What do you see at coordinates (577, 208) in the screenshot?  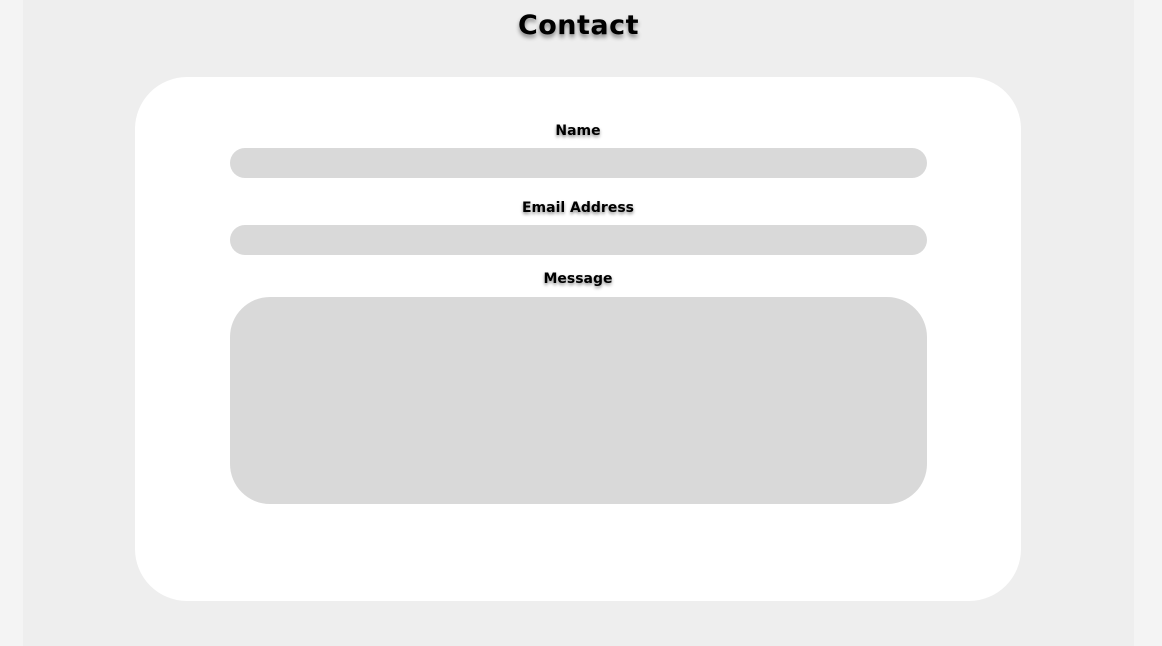 I see `email-label: Email Address` at bounding box center [577, 208].